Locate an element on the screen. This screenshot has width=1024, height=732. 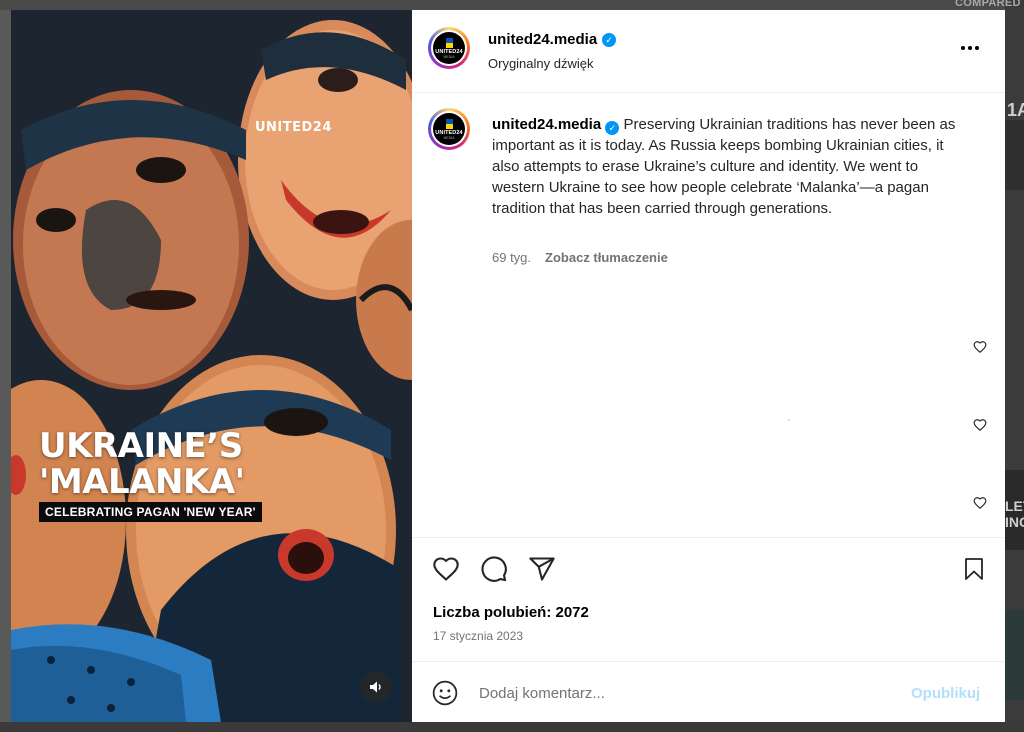
bg-caption-fragment: COMPARED is located at coordinates (988, 4).